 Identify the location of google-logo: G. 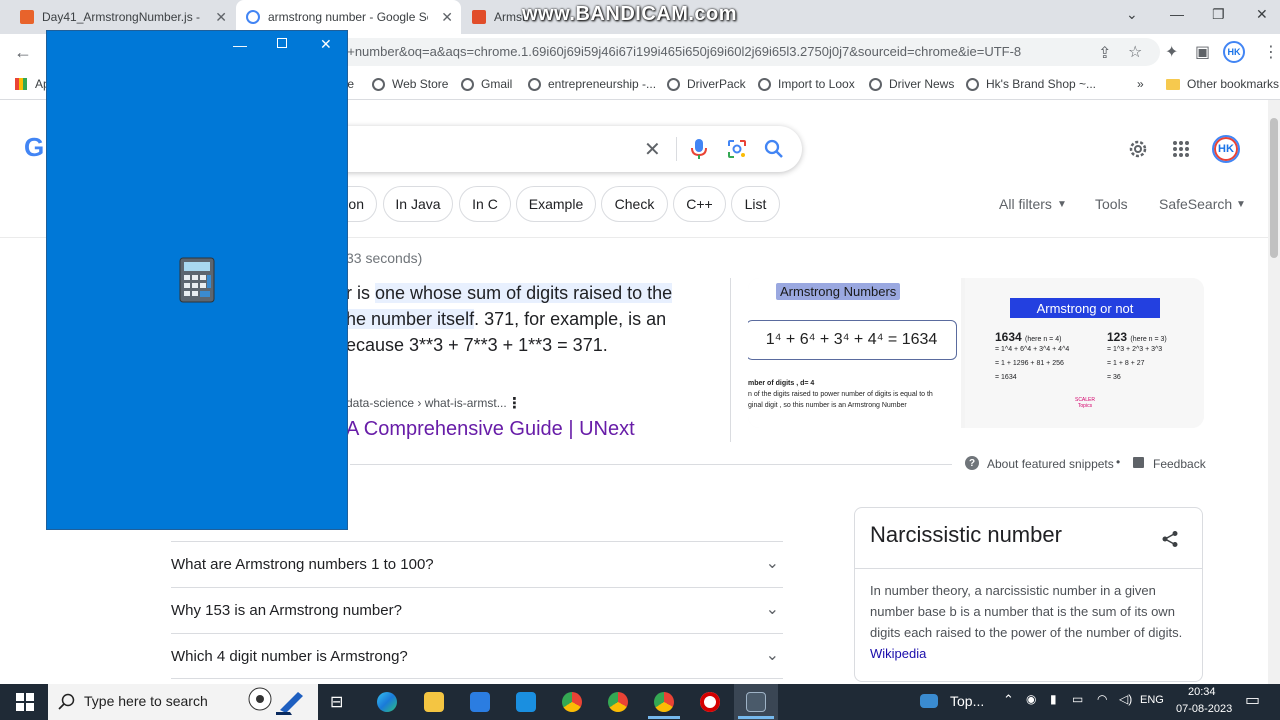
(34, 147).